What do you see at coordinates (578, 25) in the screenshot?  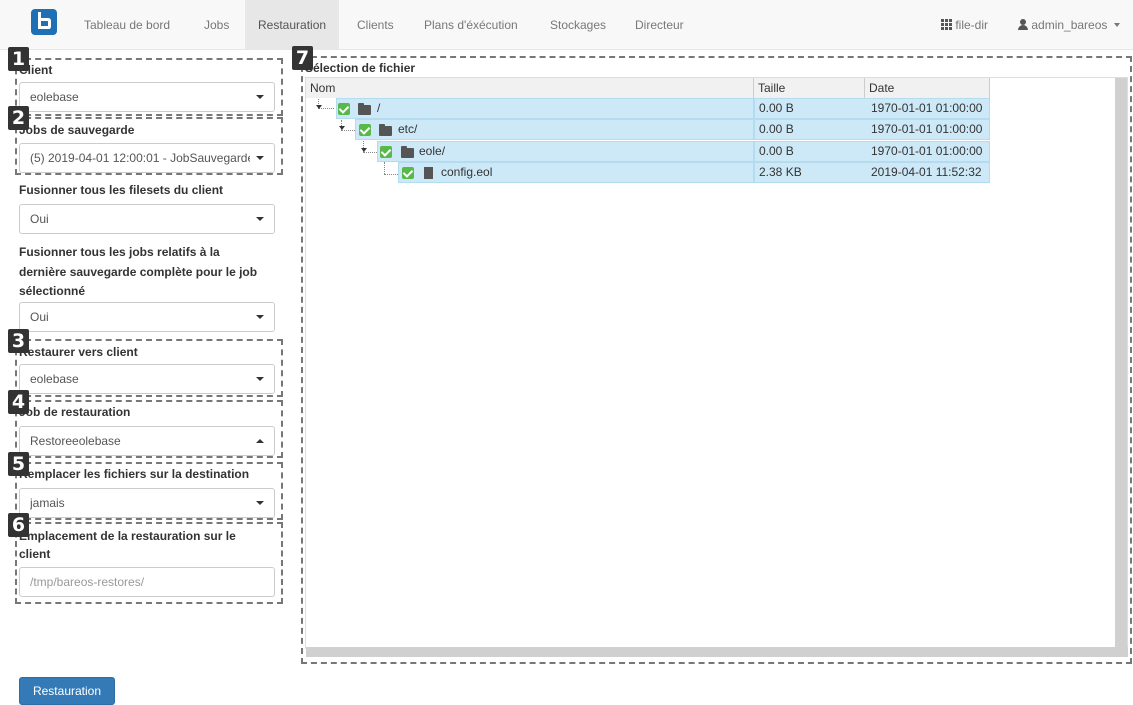 I see `nav-stockages: Stockages` at bounding box center [578, 25].